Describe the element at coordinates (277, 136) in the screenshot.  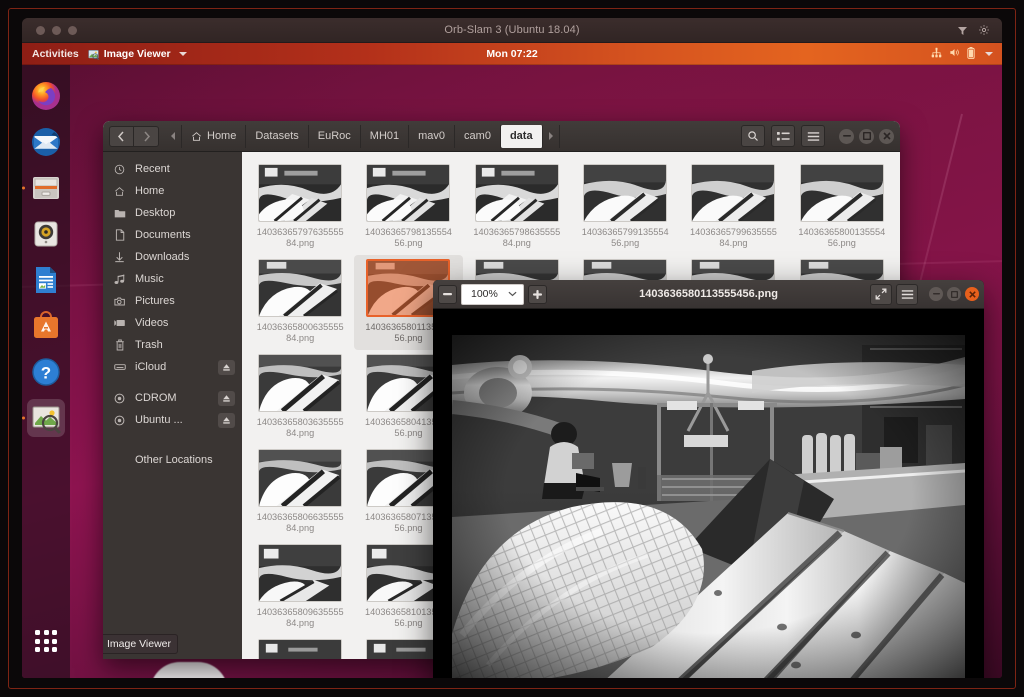
I see `breadcrumb-item-datasets: Datasets` at that location.